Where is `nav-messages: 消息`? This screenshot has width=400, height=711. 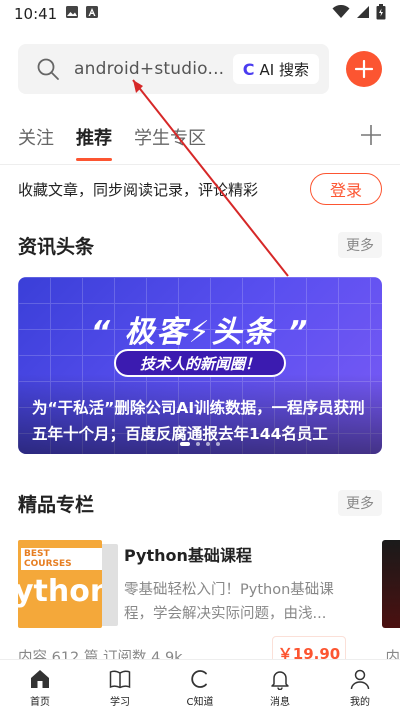
nav-messages: 消息 is located at coordinates (280, 685).